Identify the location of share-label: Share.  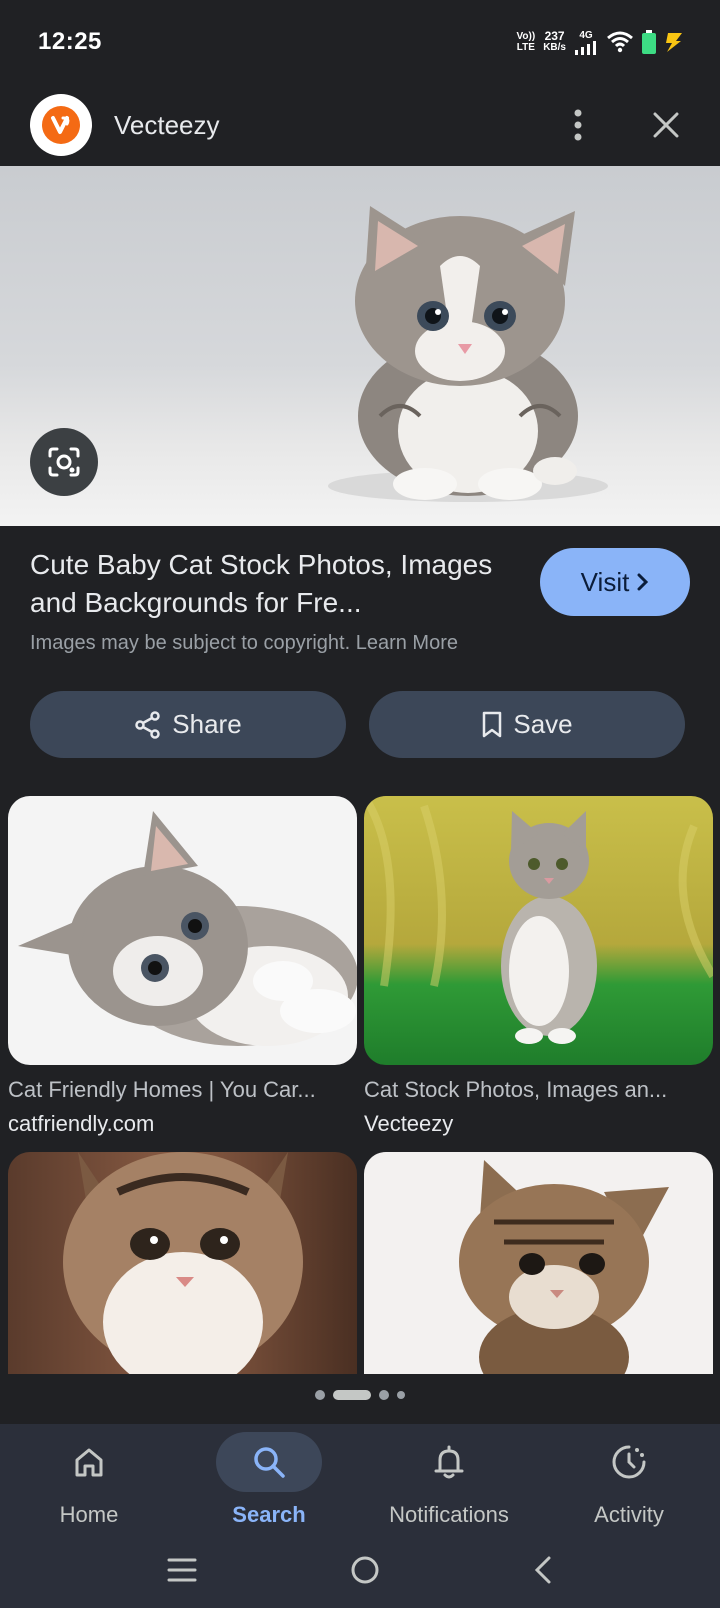
(207, 724).